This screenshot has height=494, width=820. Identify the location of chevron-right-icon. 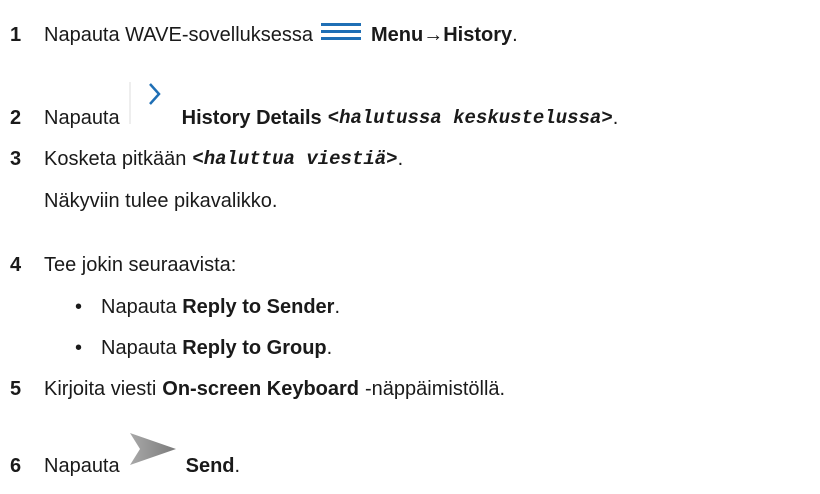
(151, 106).